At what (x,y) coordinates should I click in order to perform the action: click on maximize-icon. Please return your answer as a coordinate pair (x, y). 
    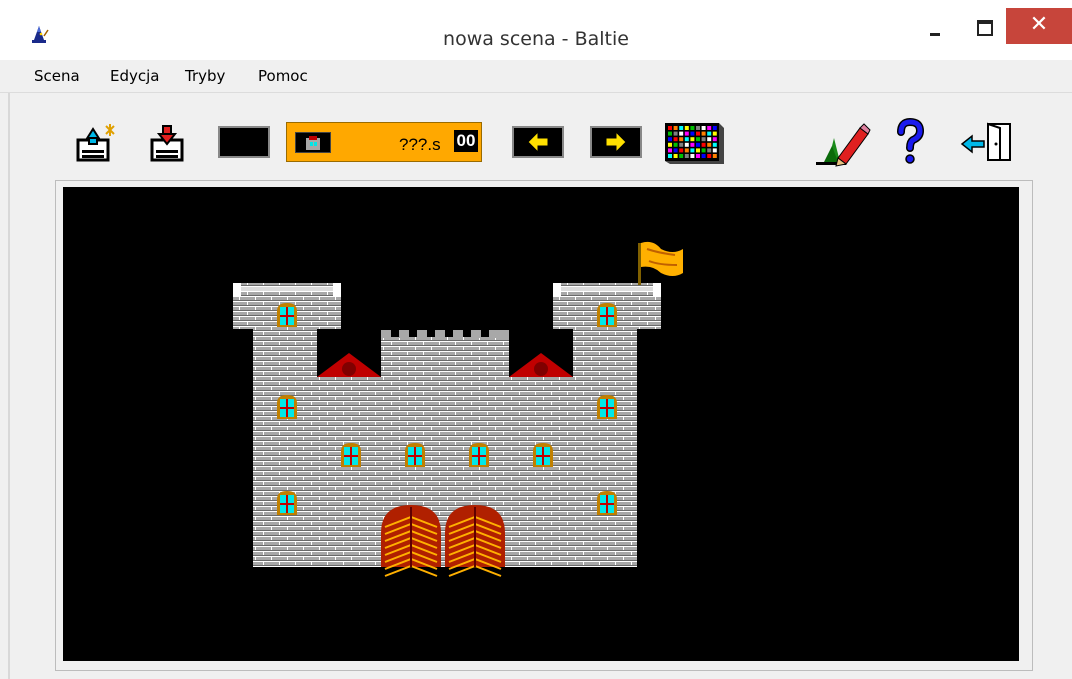
    Looking at the image, I should click on (985, 28).